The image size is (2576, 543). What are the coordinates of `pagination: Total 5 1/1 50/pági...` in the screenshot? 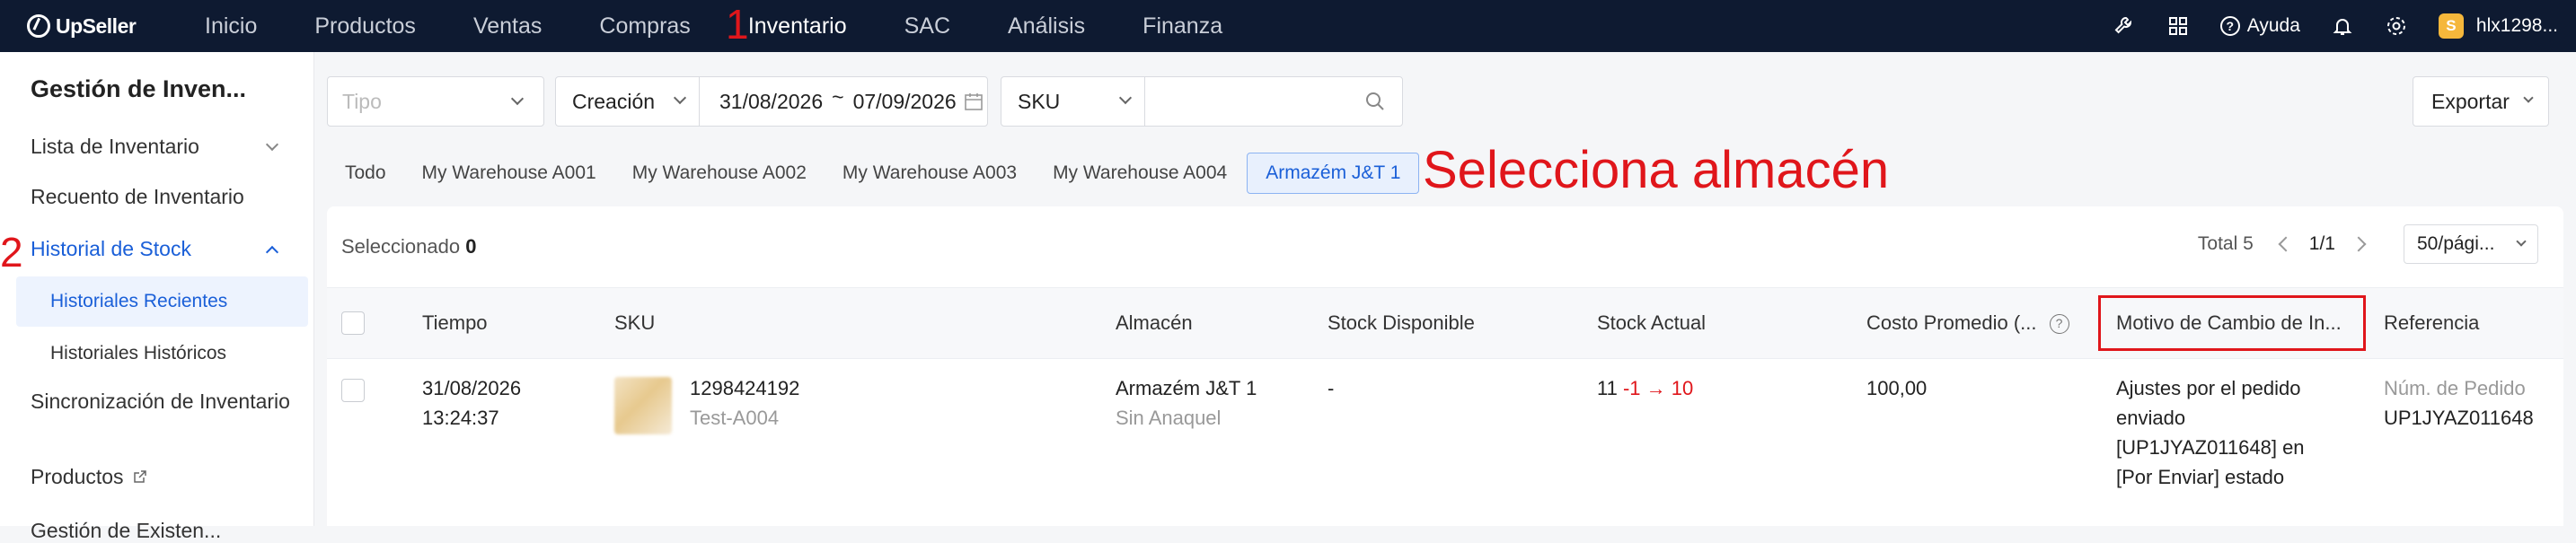 It's located at (2368, 244).